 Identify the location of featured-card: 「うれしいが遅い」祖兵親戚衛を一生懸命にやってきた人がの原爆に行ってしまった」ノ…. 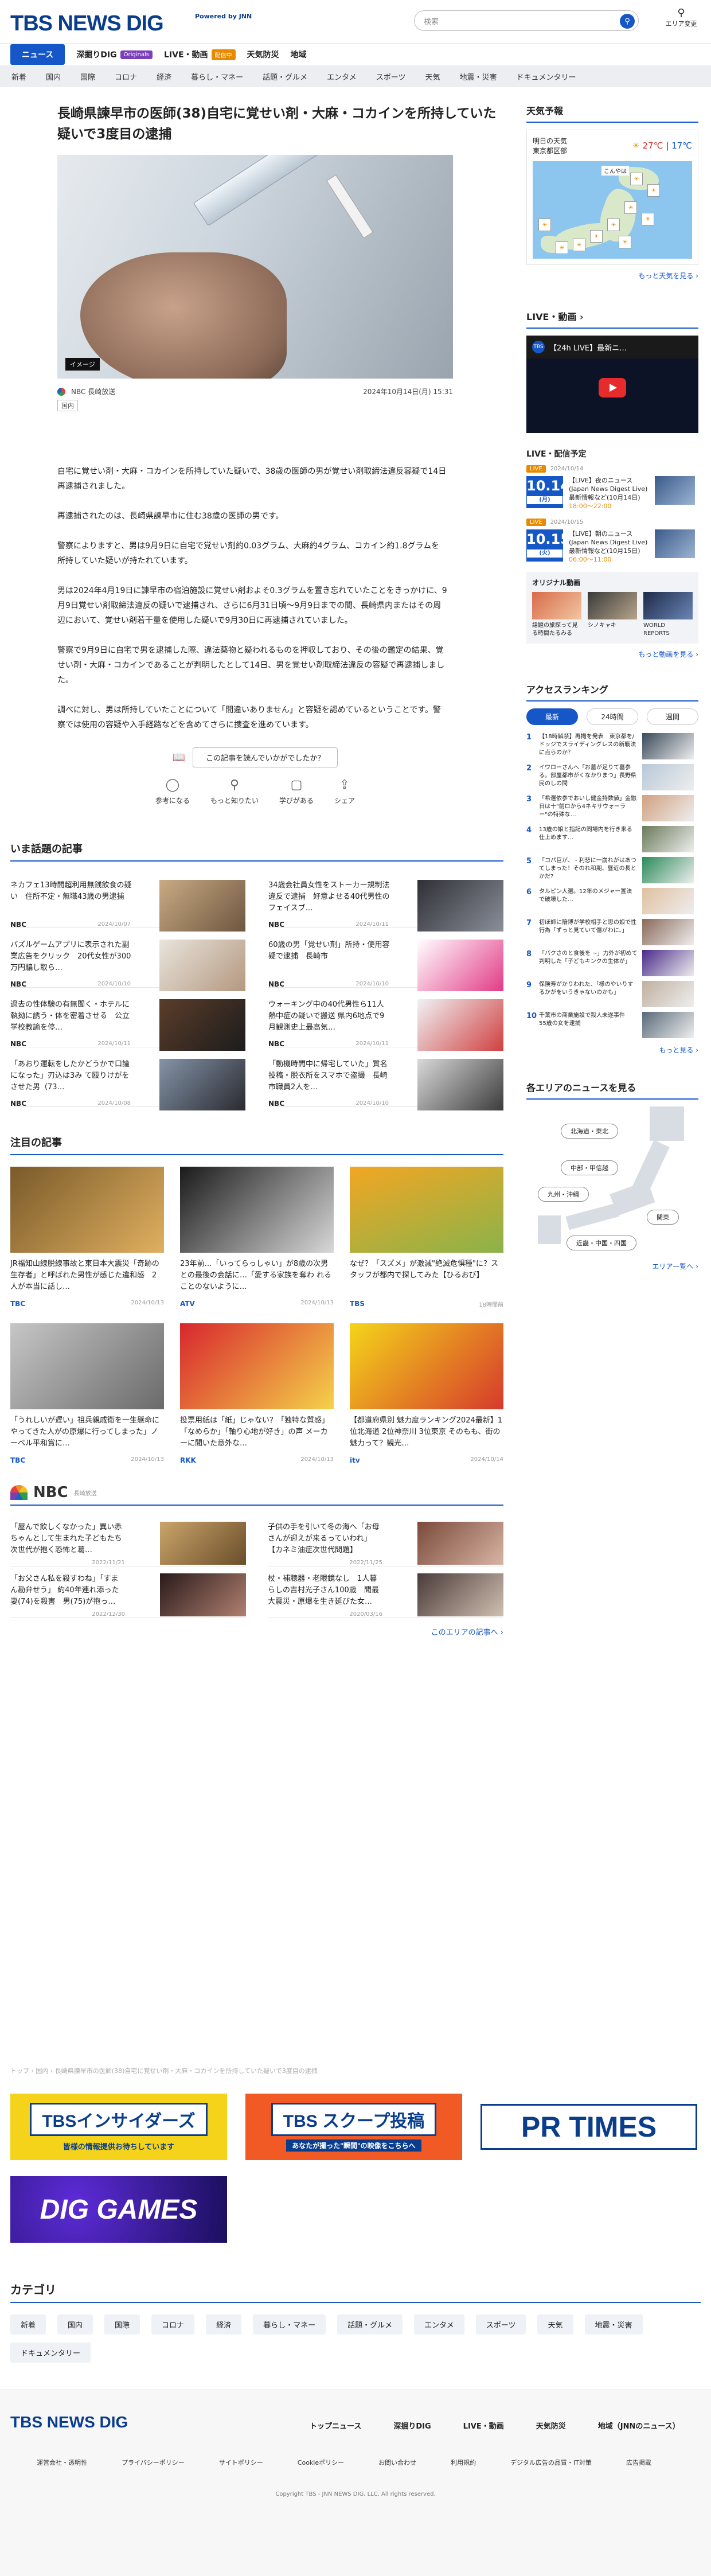
(87, 1394).